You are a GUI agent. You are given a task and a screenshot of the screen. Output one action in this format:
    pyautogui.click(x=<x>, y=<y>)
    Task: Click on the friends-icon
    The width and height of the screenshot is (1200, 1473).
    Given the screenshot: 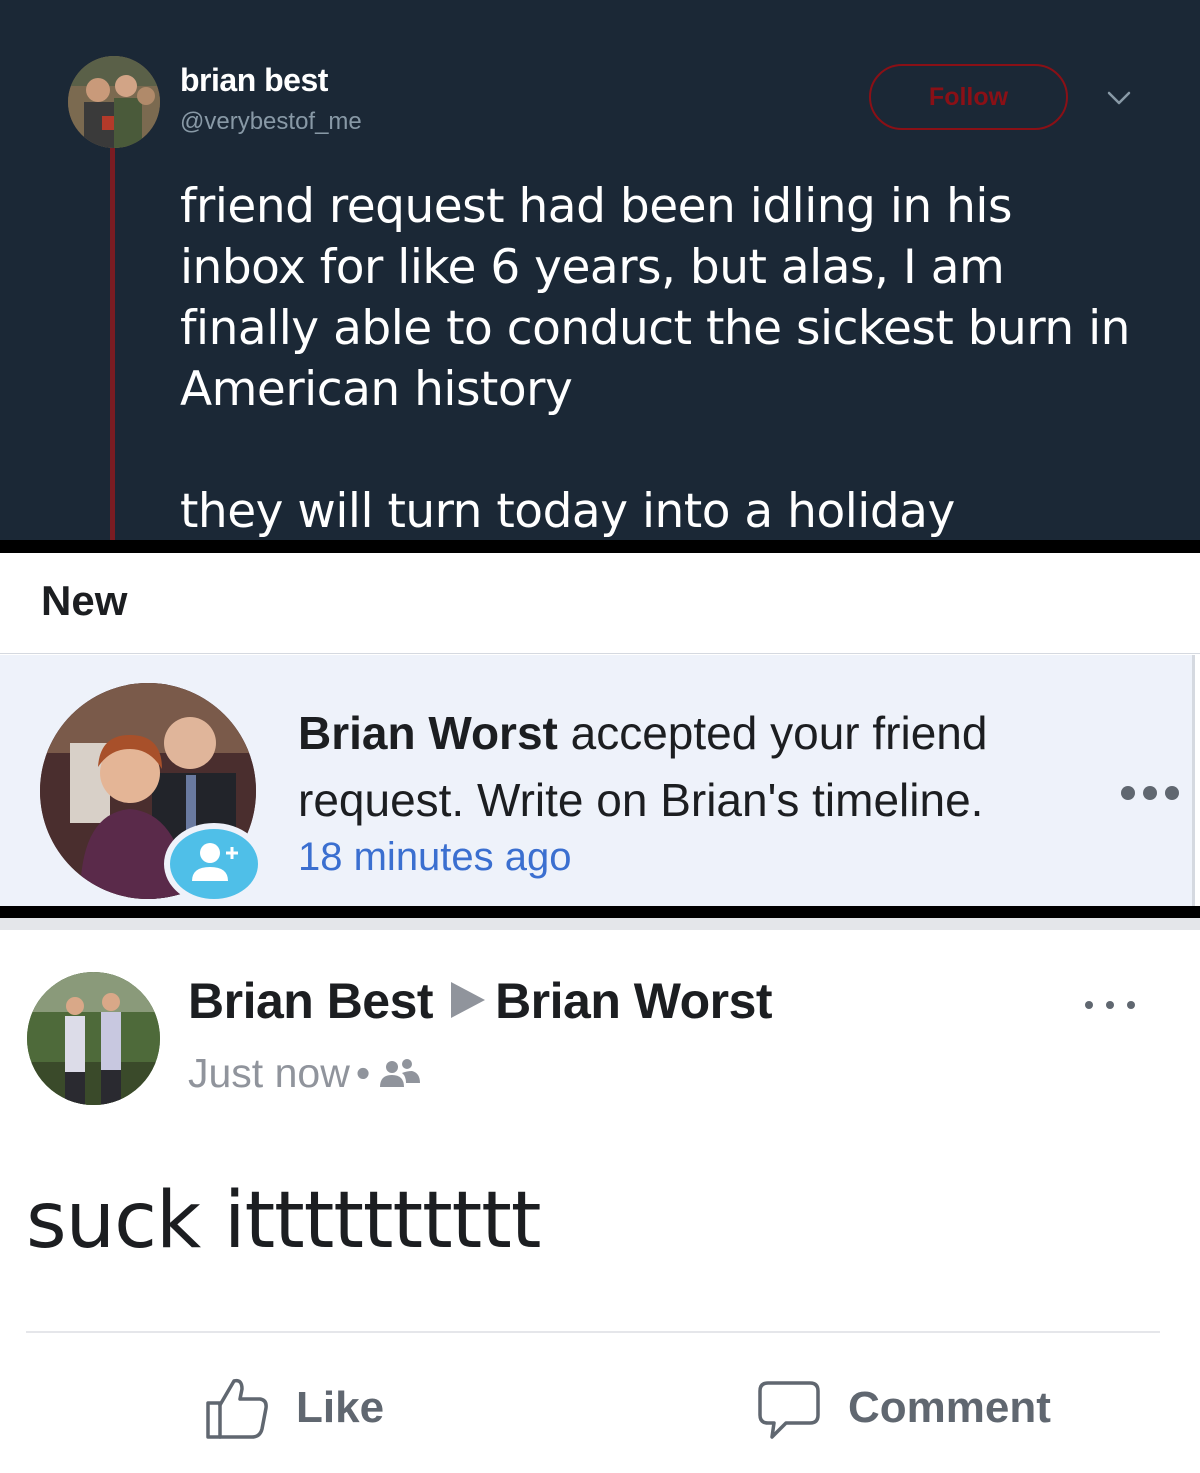 What is the action you would take?
    pyautogui.click(x=398, y=1073)
    